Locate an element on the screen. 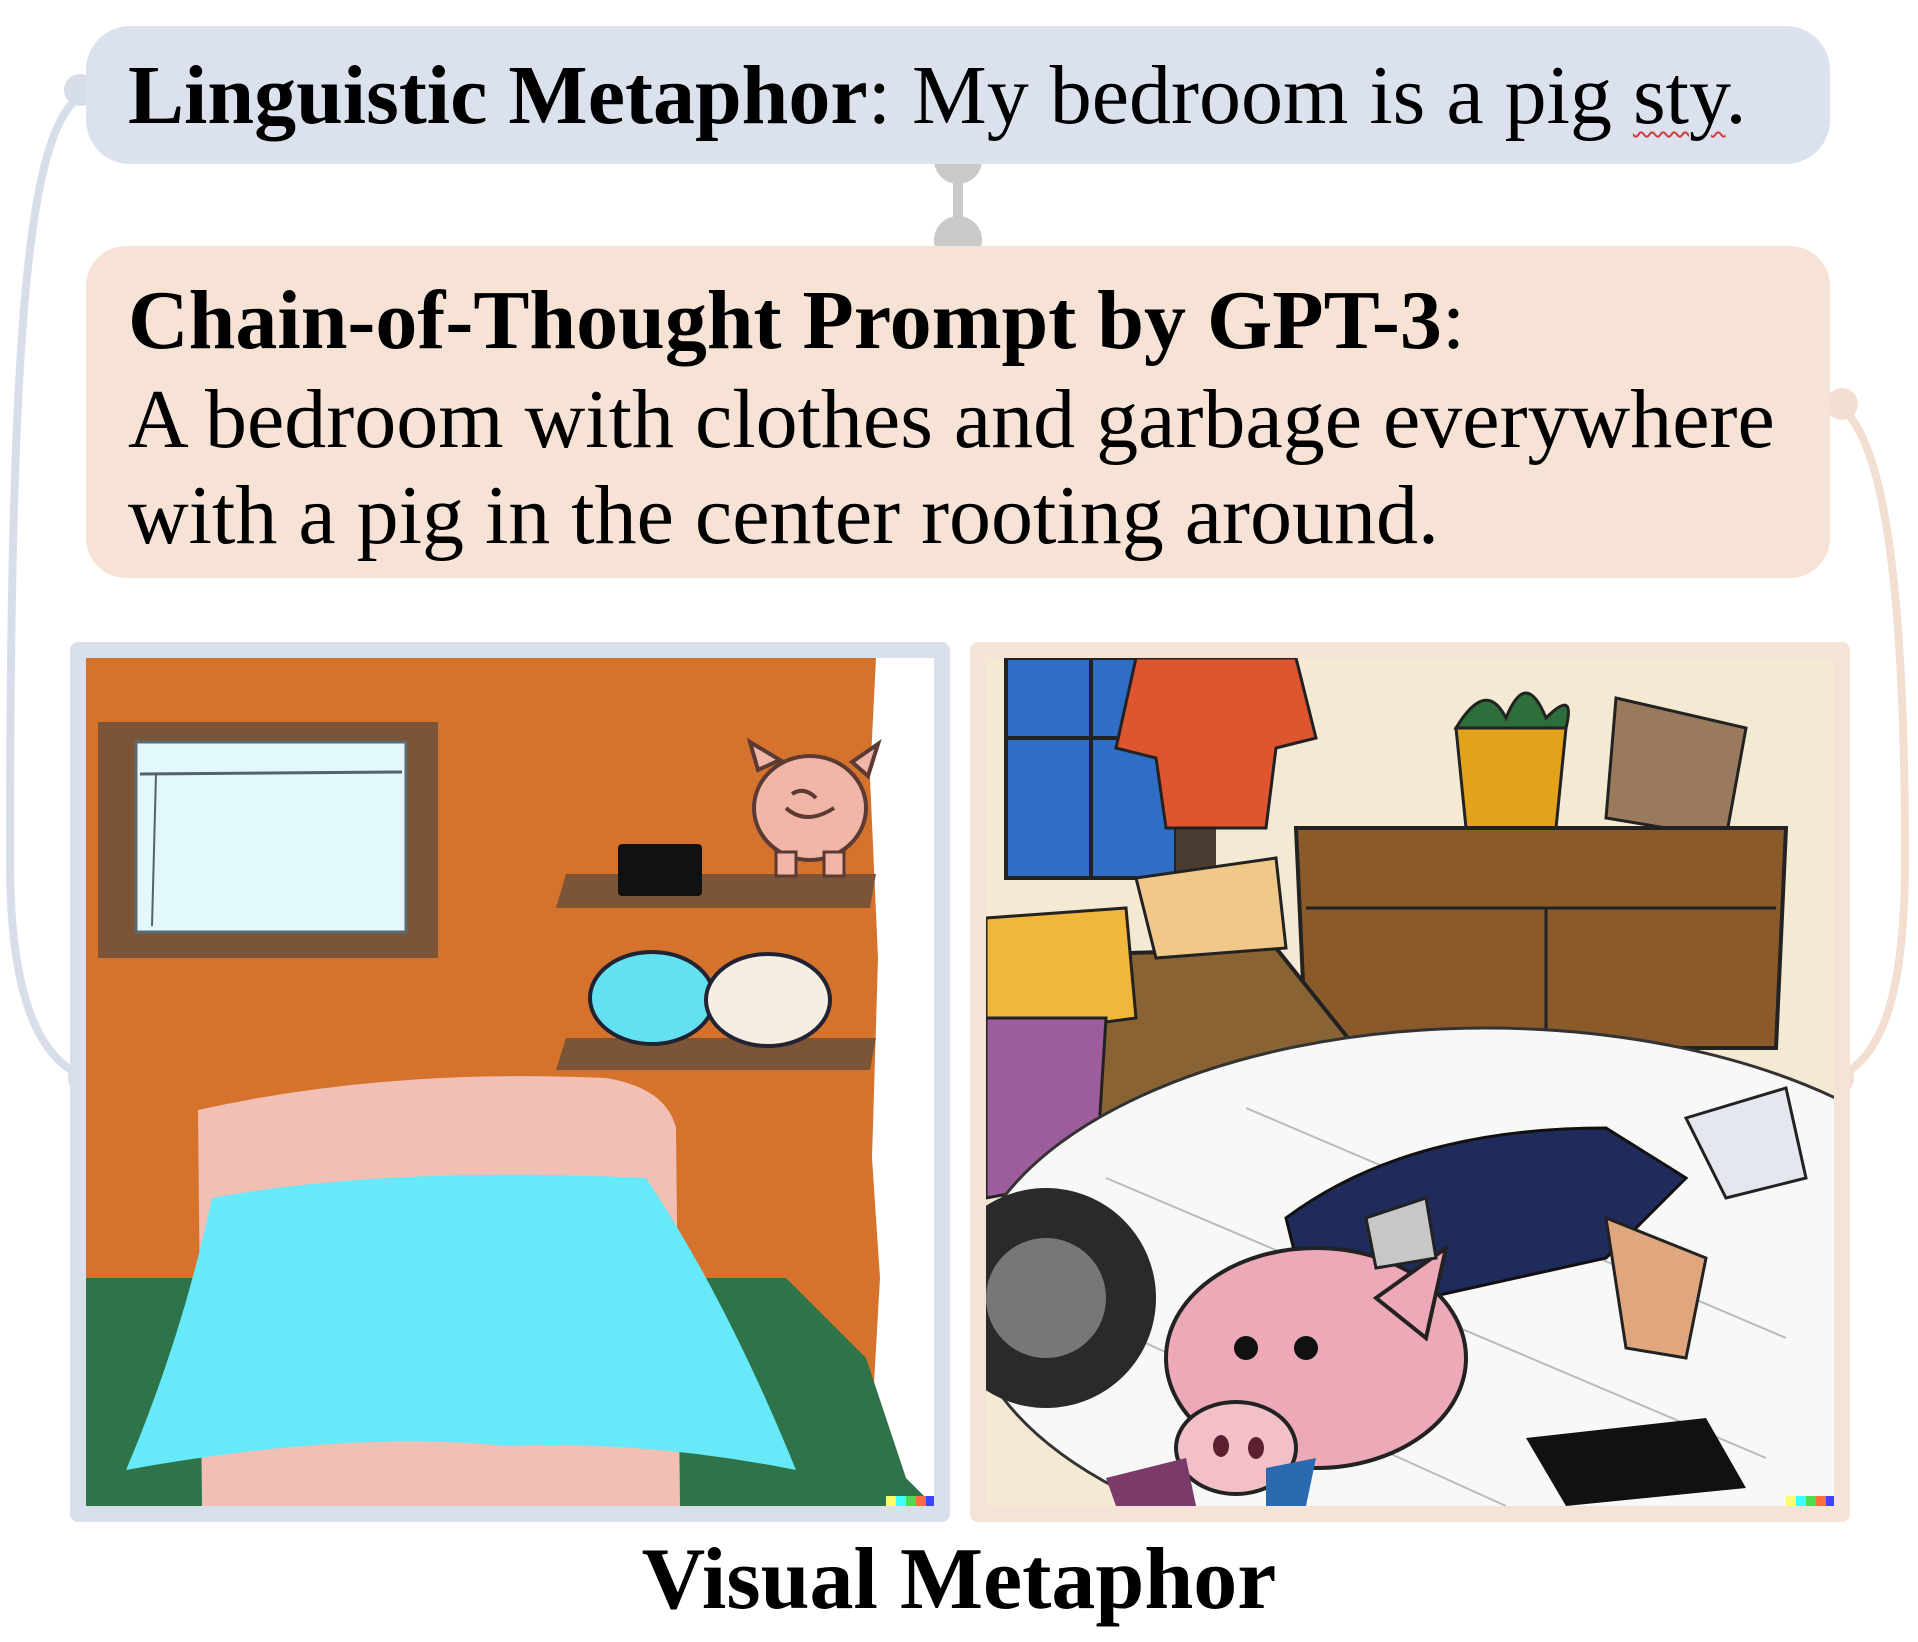 This screenshot has width=1918, height=1642. linguistic-metaphor-sentence: My bedroom is a pig is located at coordinates (1262, 95).